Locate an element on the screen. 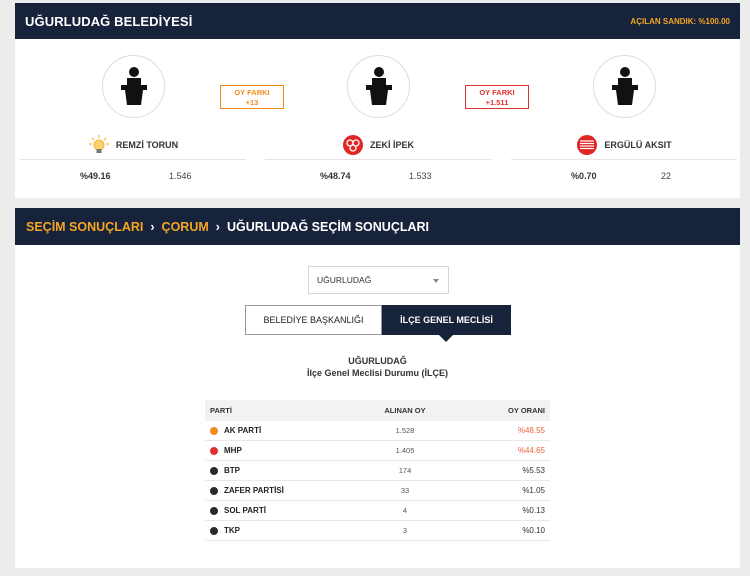  candidate-percent: %49.16 is located at coordinates (95, 176).